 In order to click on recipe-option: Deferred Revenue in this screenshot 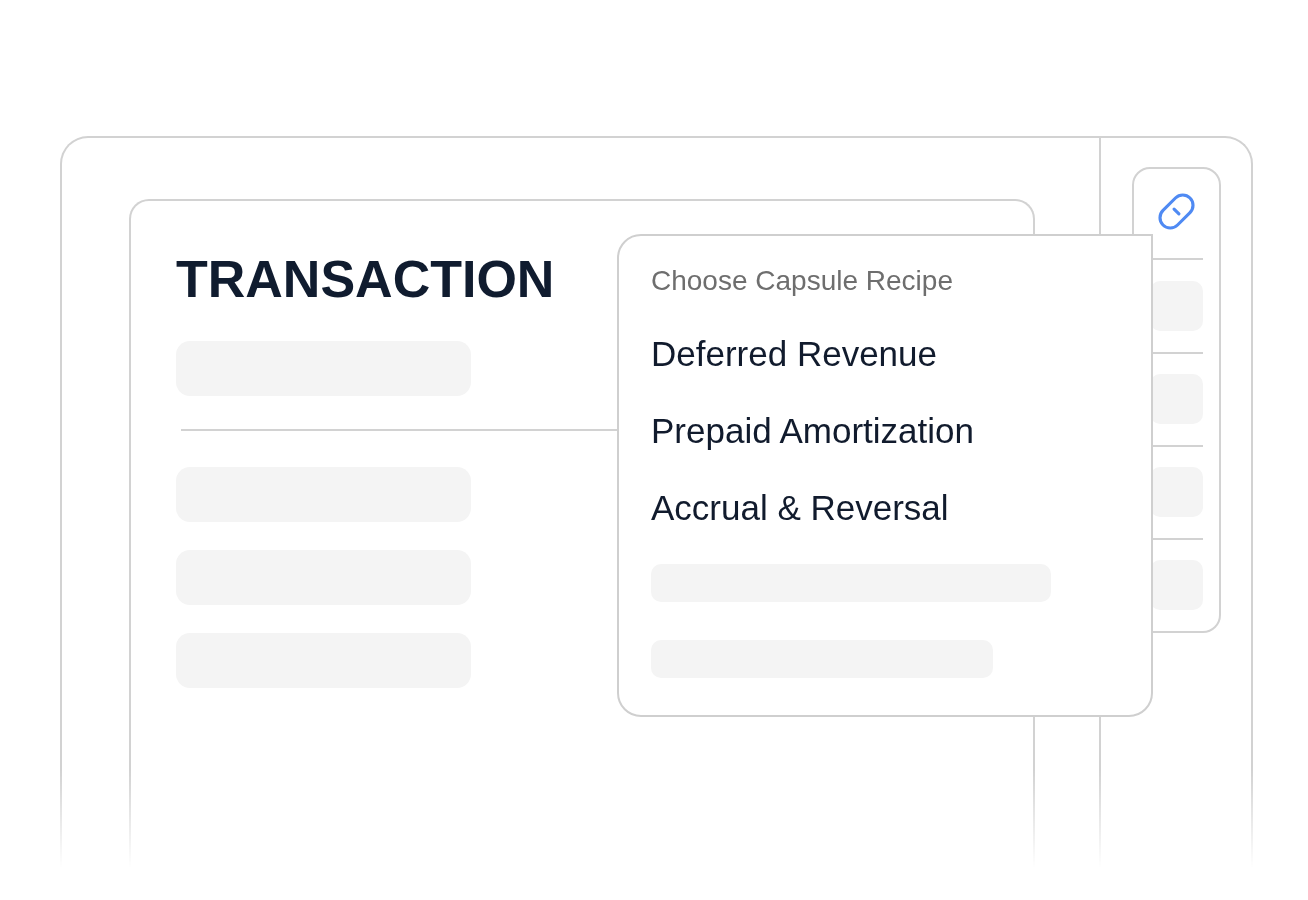, I will do `click(794, 354)`.